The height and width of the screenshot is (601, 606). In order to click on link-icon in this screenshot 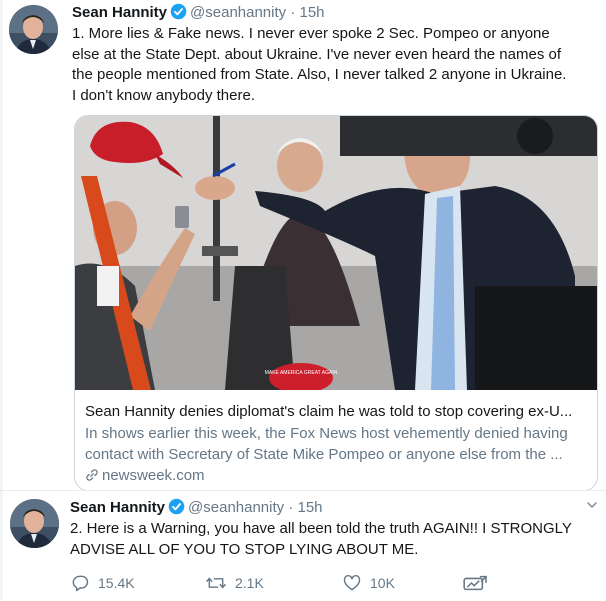, I will do `click(92, 478)`.